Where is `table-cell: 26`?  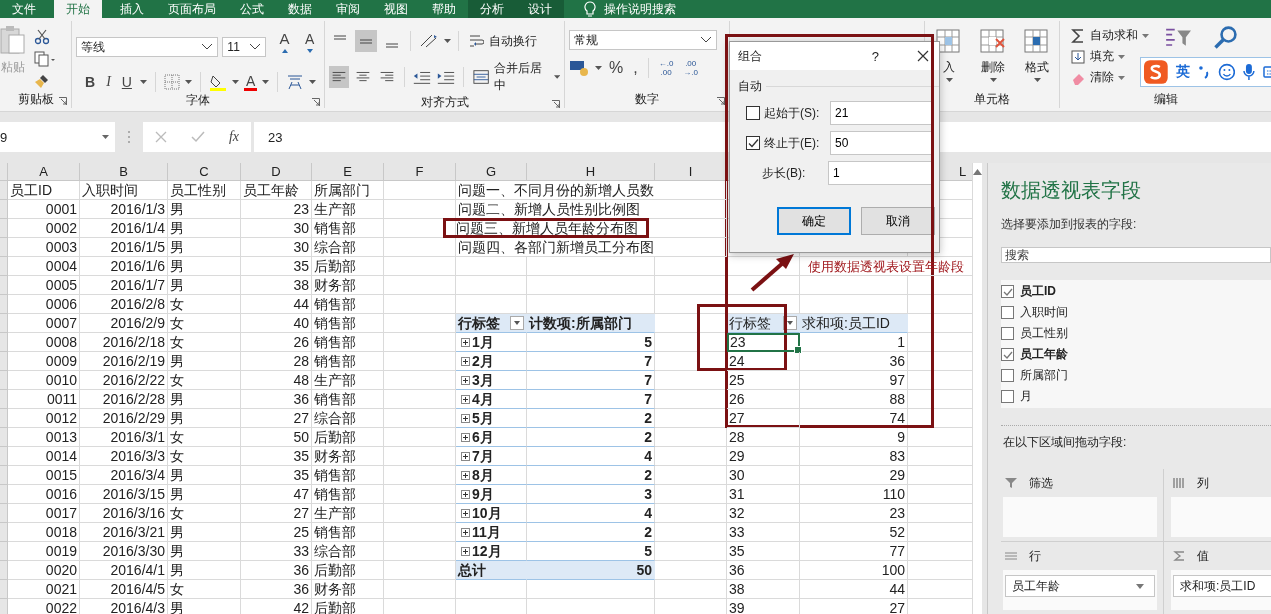
table-cell: 26 is located at coordinates (276, 342).